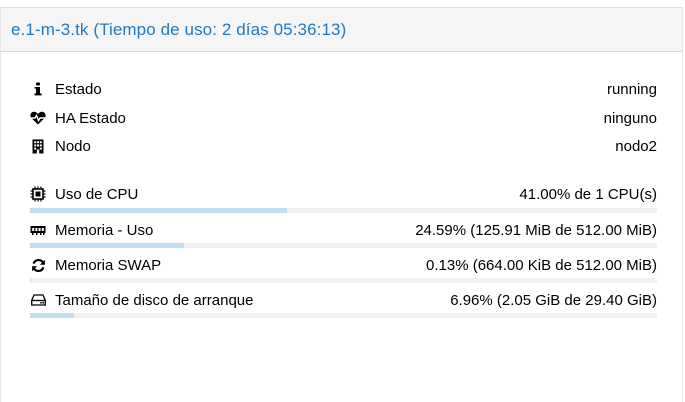 This screenshot has width=685, height=402. I want to click on building-icon, so click(38, 146).